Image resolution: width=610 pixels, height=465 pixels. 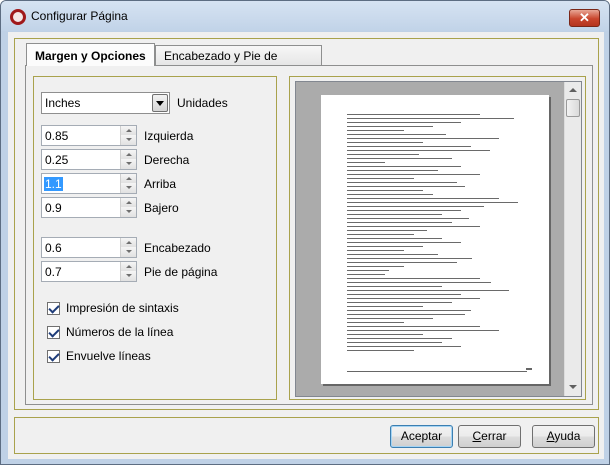 I want to click on right-margin-stepper: 0.25, so click(x=89, y=159).